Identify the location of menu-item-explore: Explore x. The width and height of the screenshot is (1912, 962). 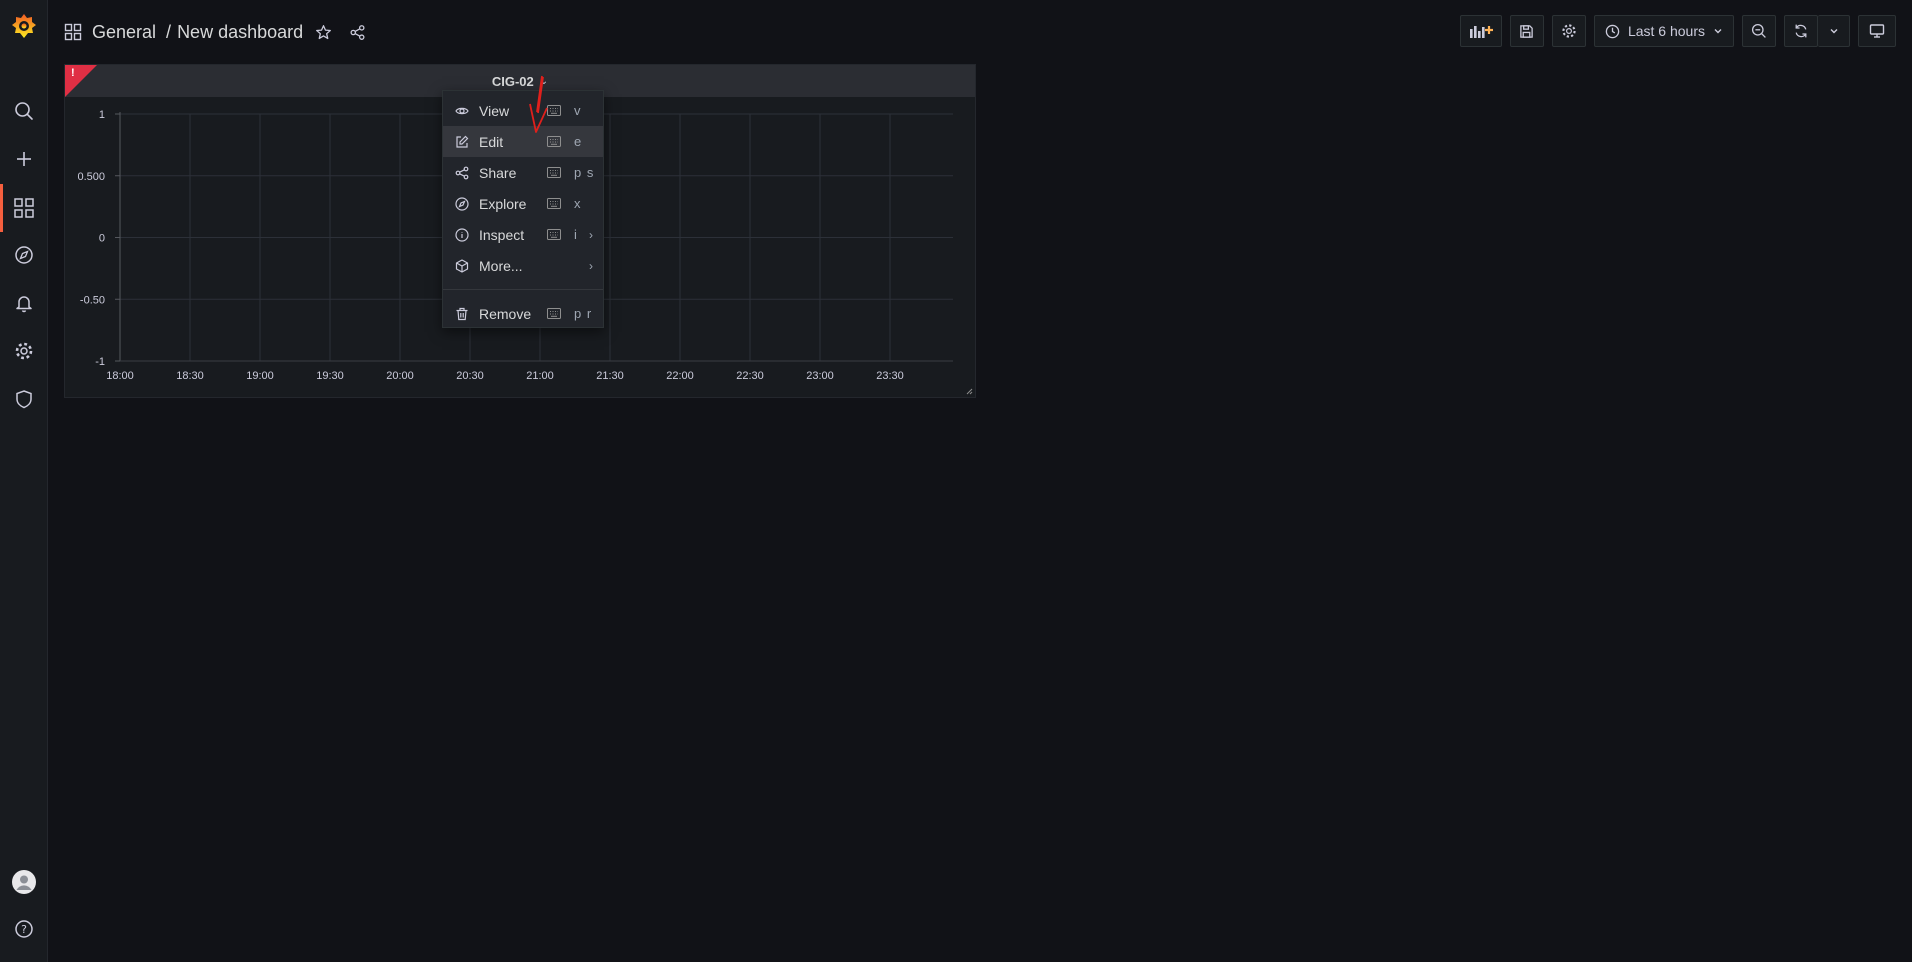
(523, 203).